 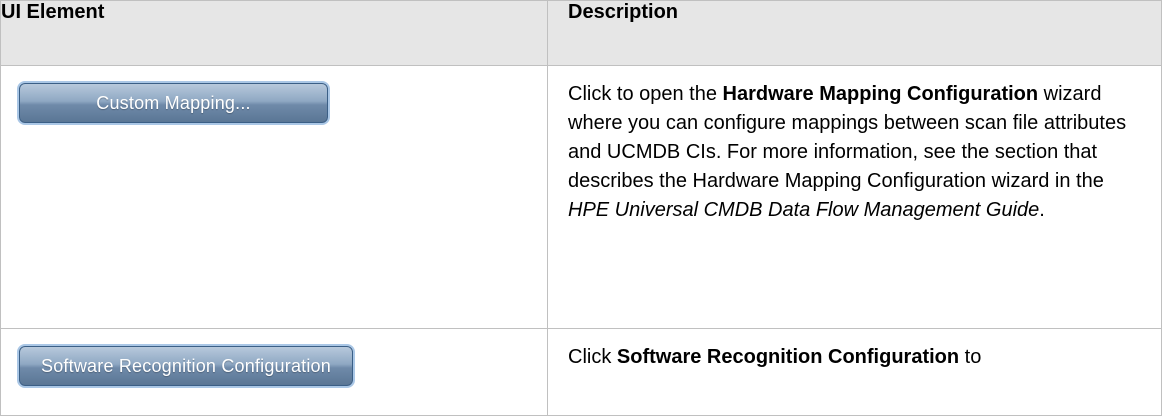 I want to click on desc-bold-term: Software Recognition Configuration, so click(x=788, y=357).